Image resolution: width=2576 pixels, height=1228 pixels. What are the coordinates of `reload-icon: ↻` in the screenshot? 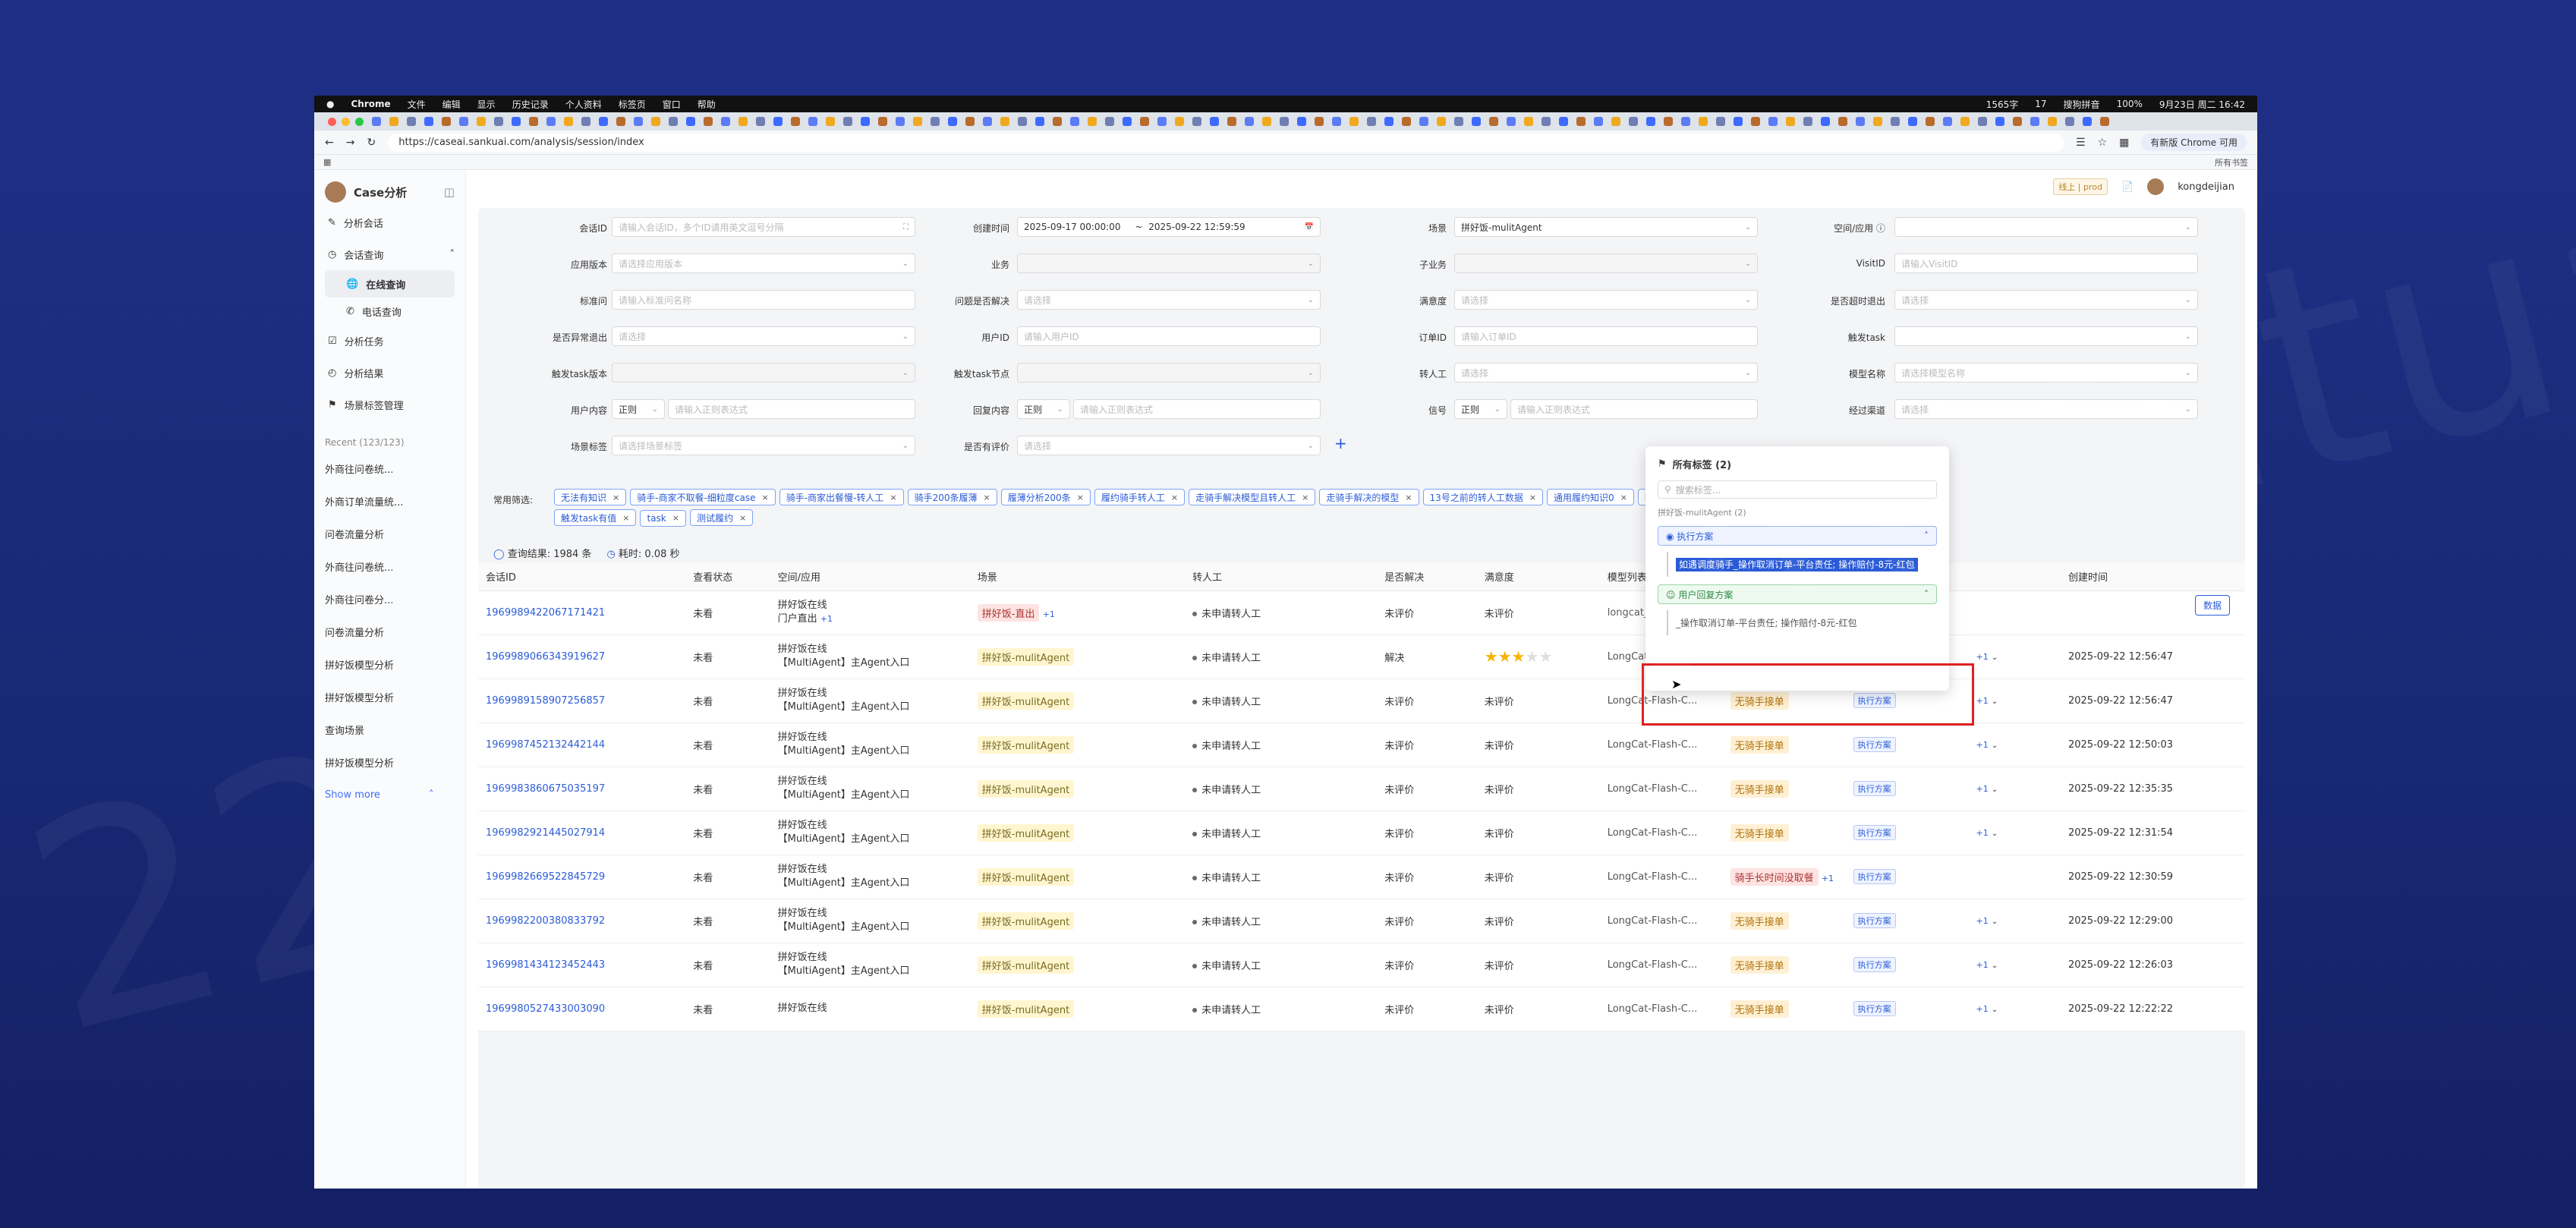 It's located at (371, 143).